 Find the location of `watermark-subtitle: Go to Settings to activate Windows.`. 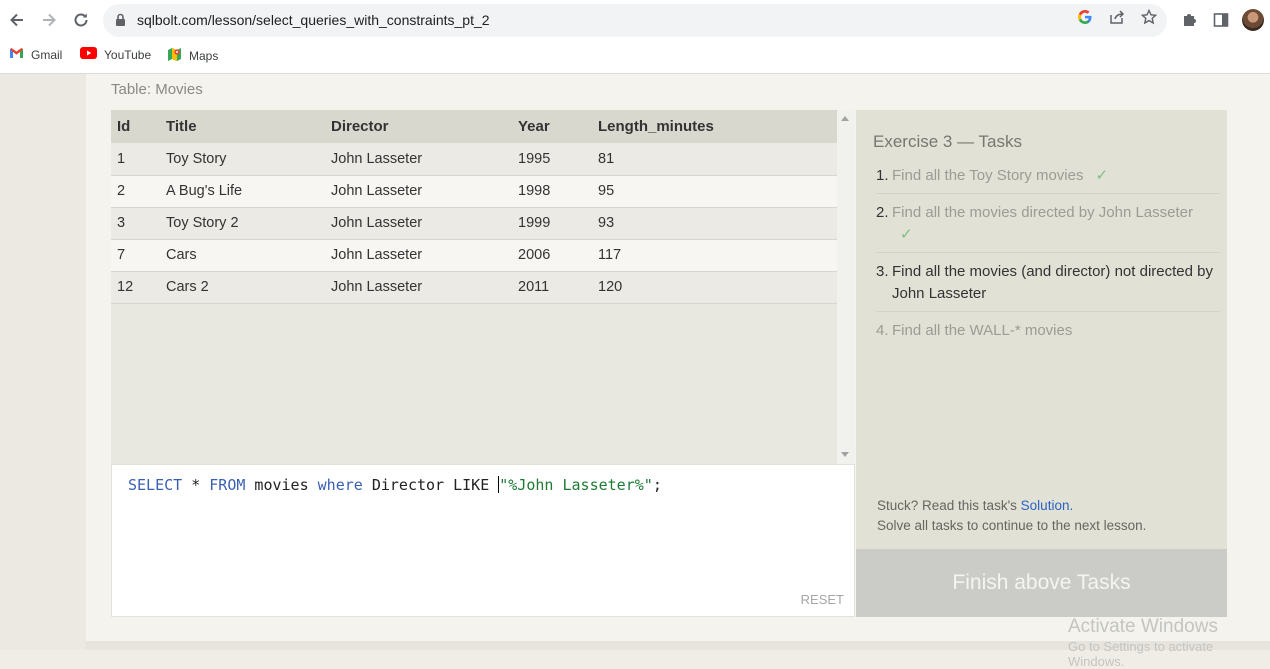

watermark-subtitle: Go to Settings to activate Windows. is located at coordinates (1141, 654).